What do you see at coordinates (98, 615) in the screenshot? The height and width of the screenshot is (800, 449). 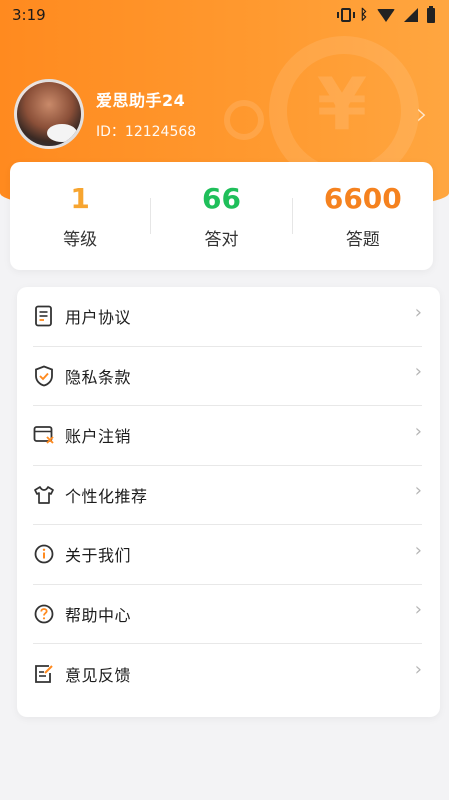 I see `menu-item-label: 帮助中心` at bounding box center [98, 615].